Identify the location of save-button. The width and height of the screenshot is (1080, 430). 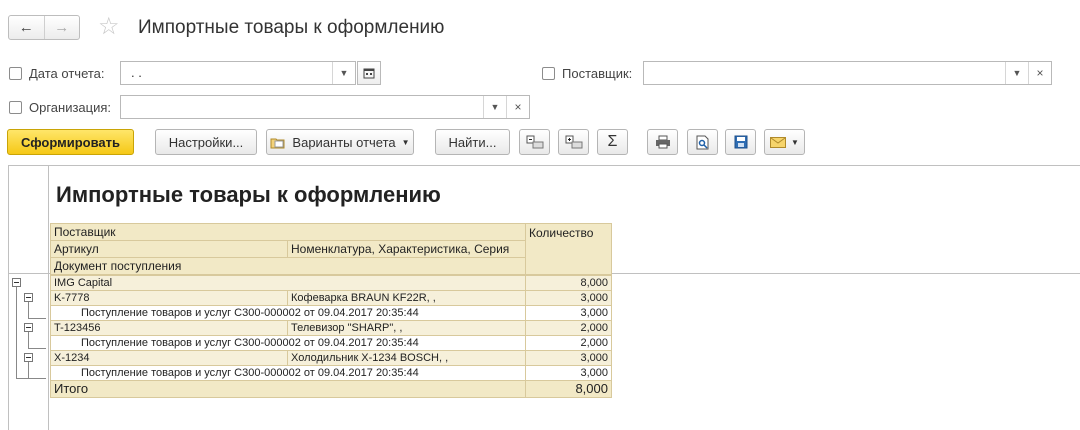
(740, 142).